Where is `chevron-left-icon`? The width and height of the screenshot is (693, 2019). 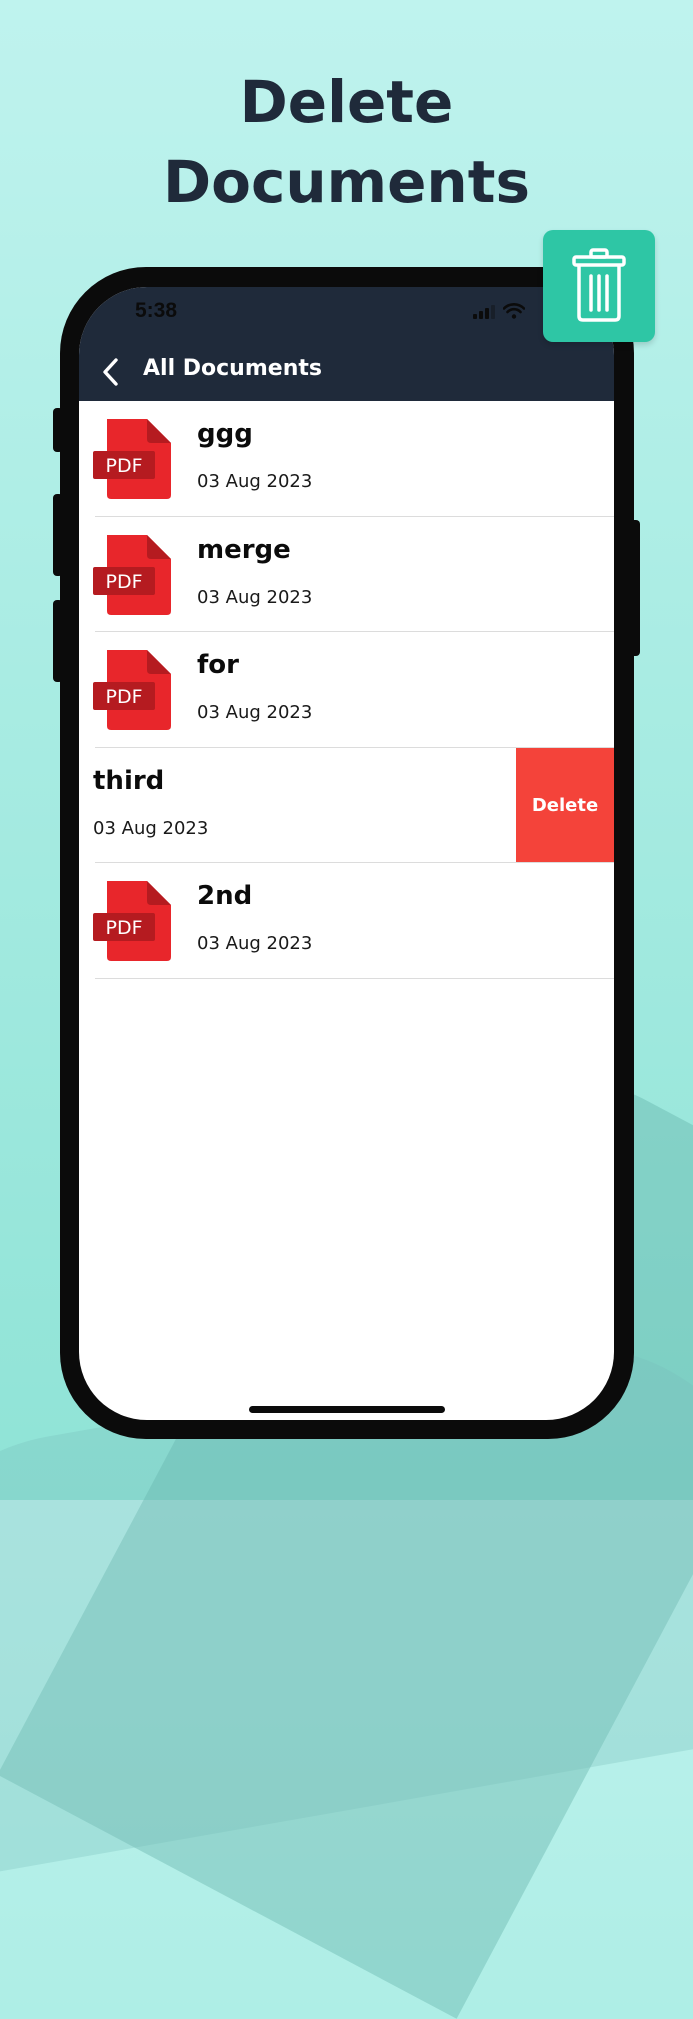
chevron-left-icon is located at coordinates (110, 372).